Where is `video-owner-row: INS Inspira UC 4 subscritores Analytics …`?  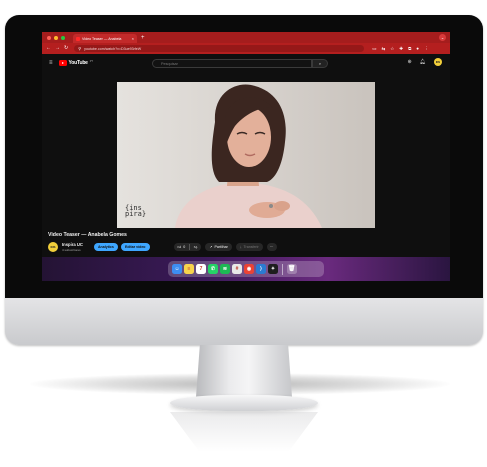
video-owner-row: INS Inspira UC 4 subscritores Analytics … is located at coordinates (248, 247).